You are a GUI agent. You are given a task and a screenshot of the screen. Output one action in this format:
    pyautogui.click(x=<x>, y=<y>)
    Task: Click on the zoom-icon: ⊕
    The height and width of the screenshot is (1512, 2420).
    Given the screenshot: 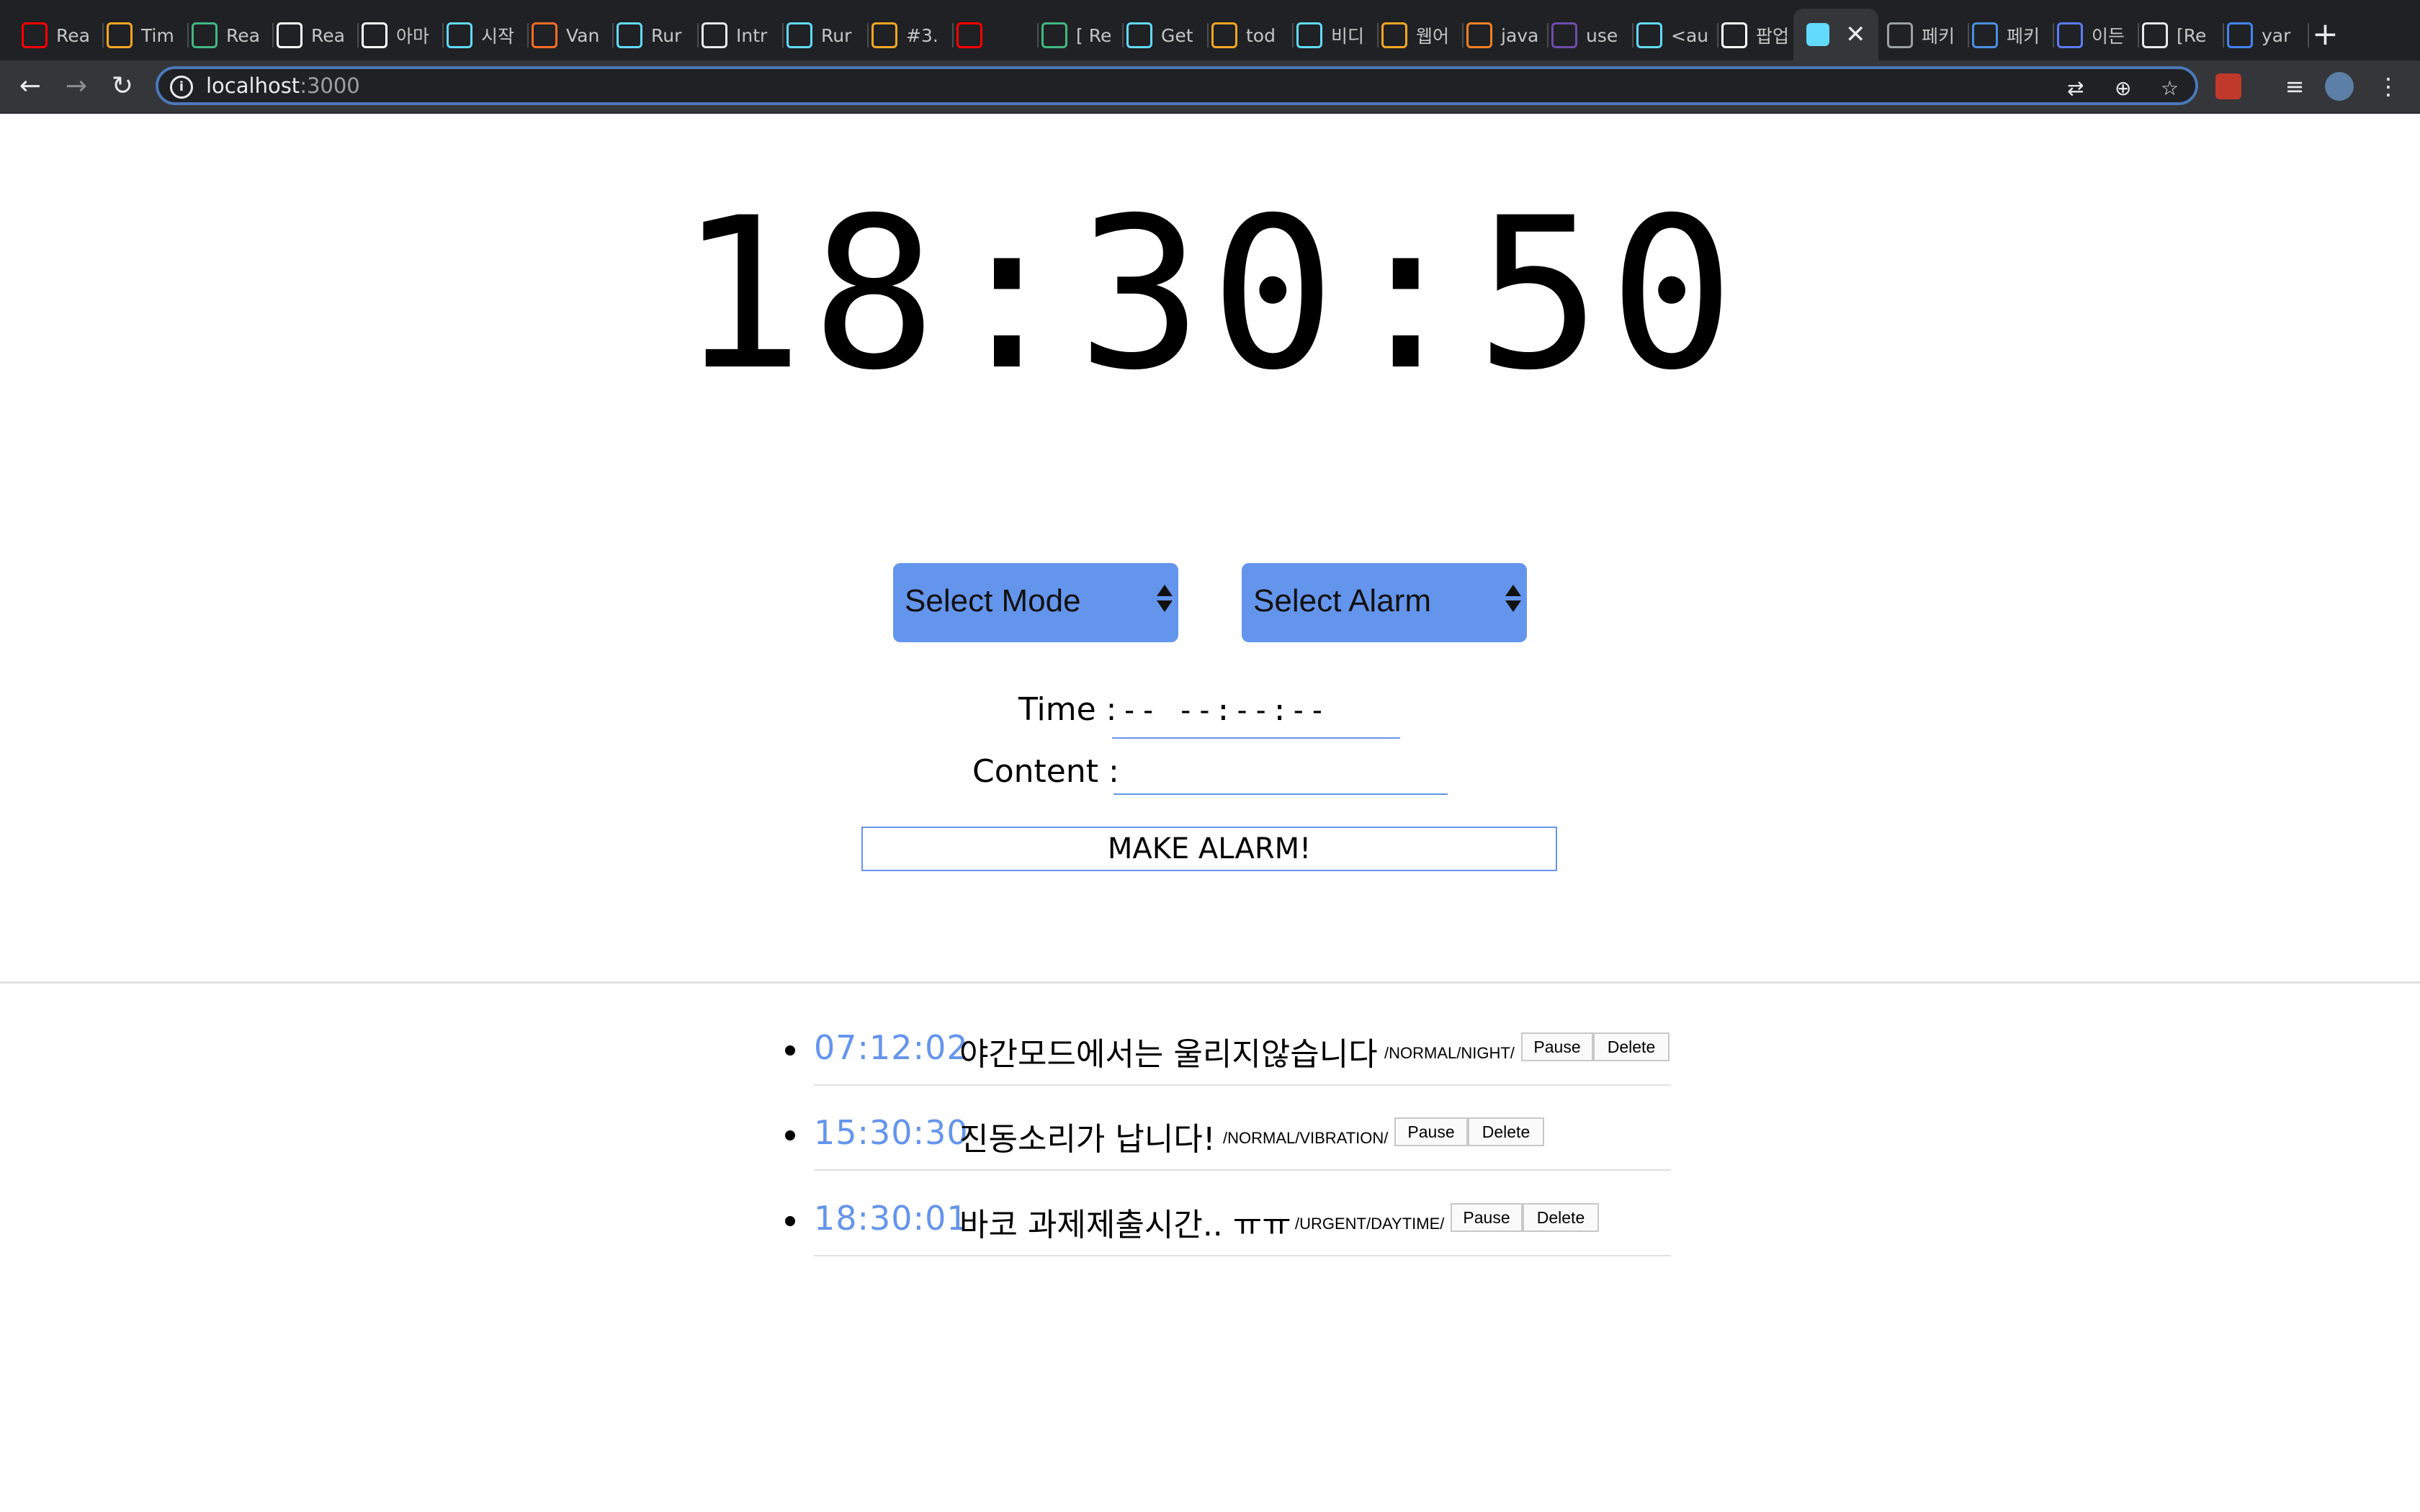 What is the action you would take?
    pyautogui.click(x=2123, y=88)
    